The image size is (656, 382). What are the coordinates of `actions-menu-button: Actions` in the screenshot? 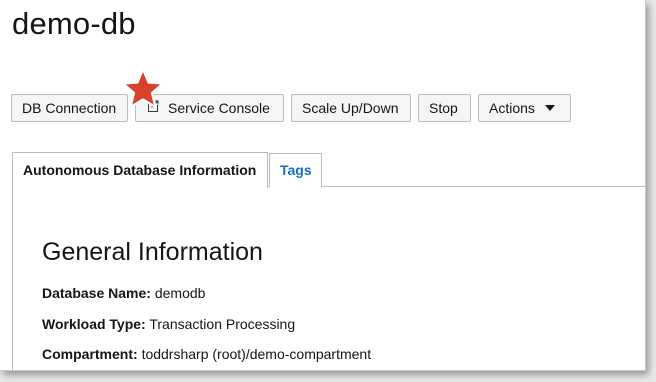 It's located at (524, 108).